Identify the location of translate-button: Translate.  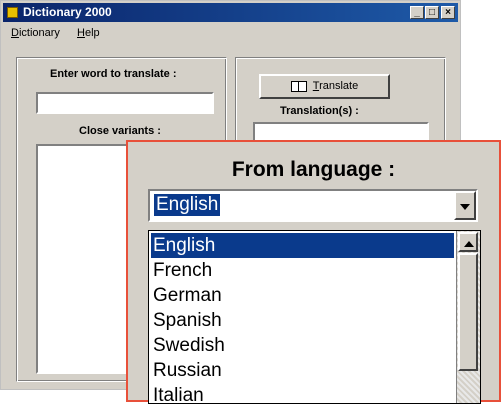
(324, 86).